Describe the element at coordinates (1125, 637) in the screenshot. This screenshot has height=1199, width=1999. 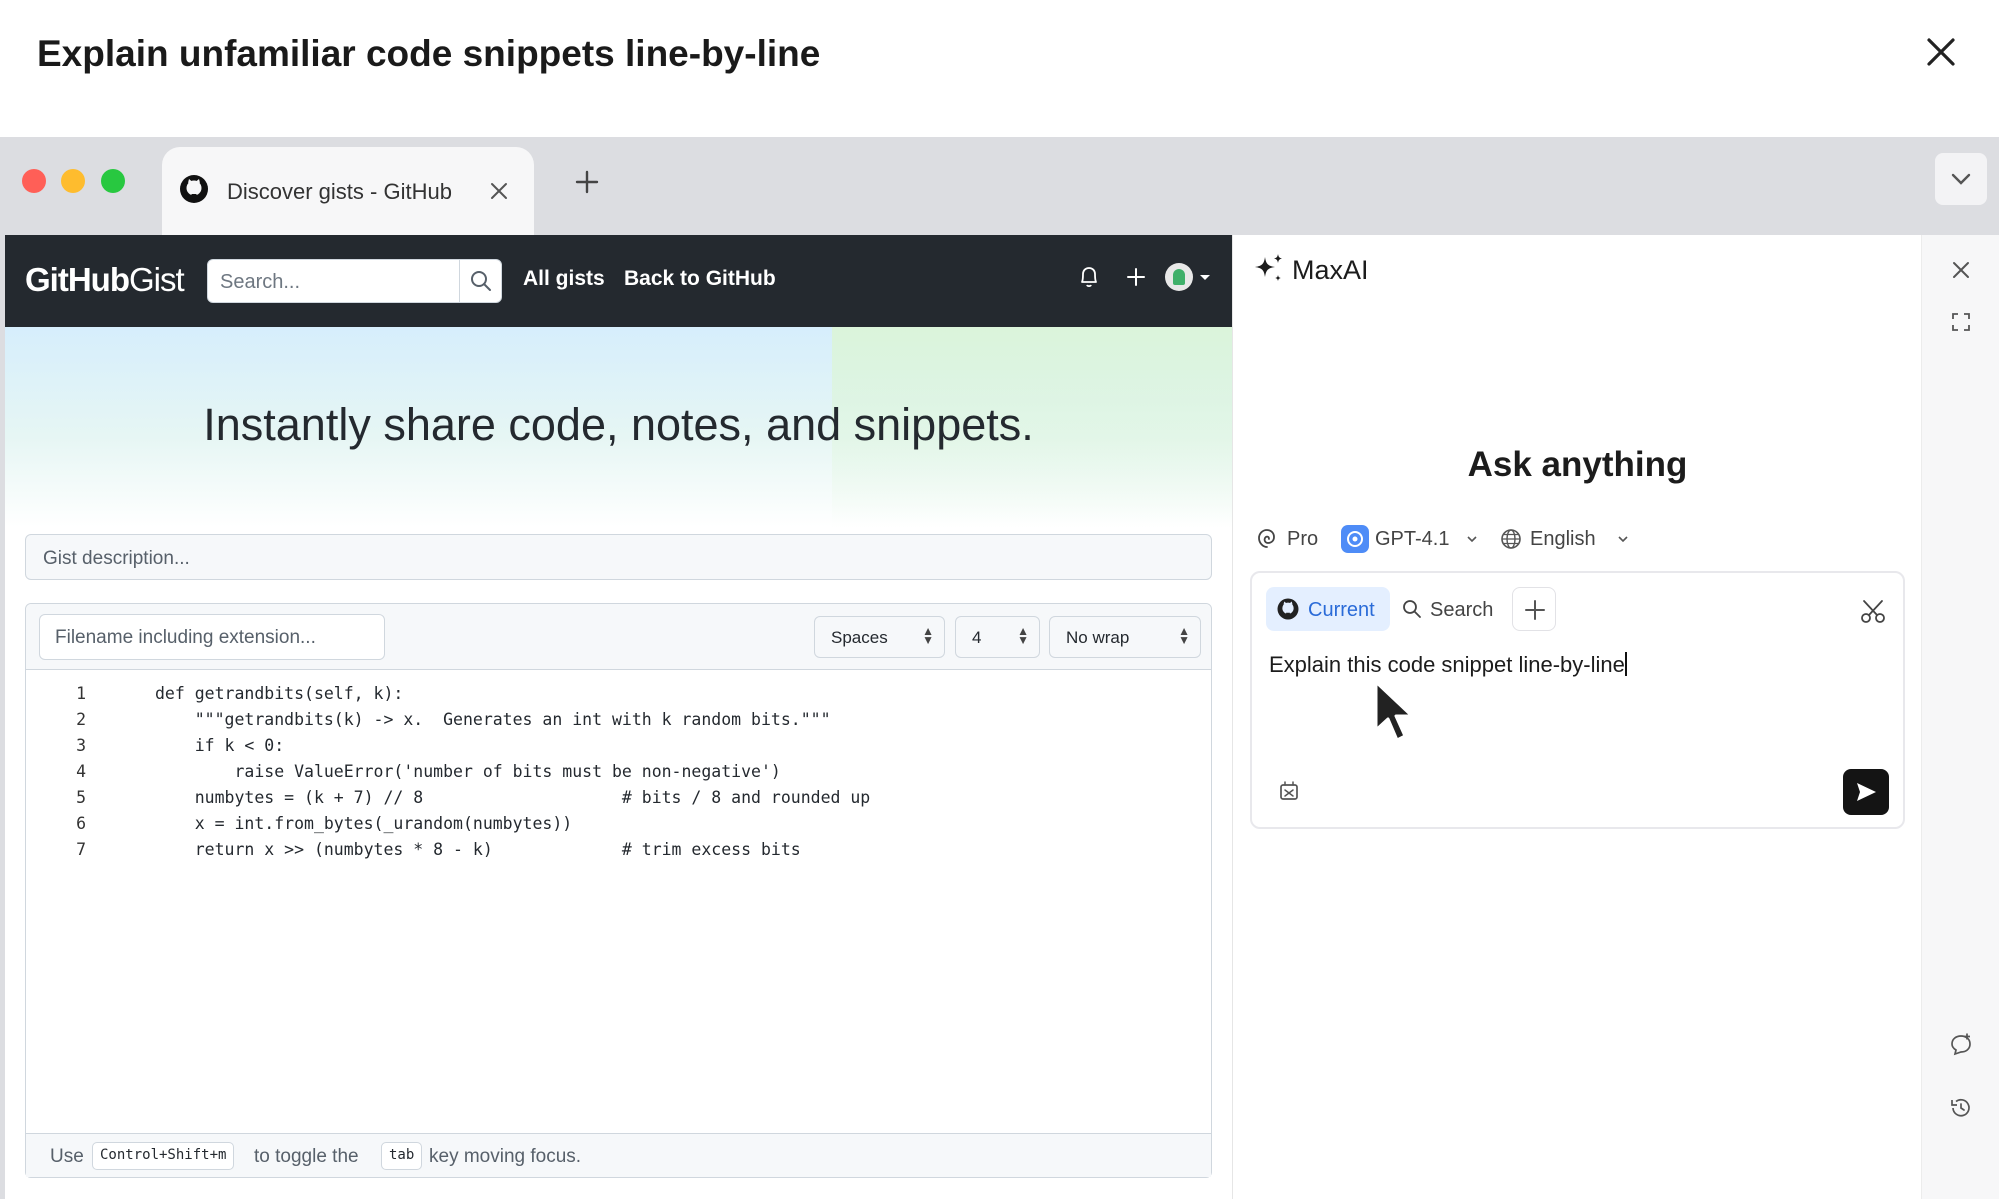
I see `wrap-mode-select: No wrap ▲ ▼` at that location.